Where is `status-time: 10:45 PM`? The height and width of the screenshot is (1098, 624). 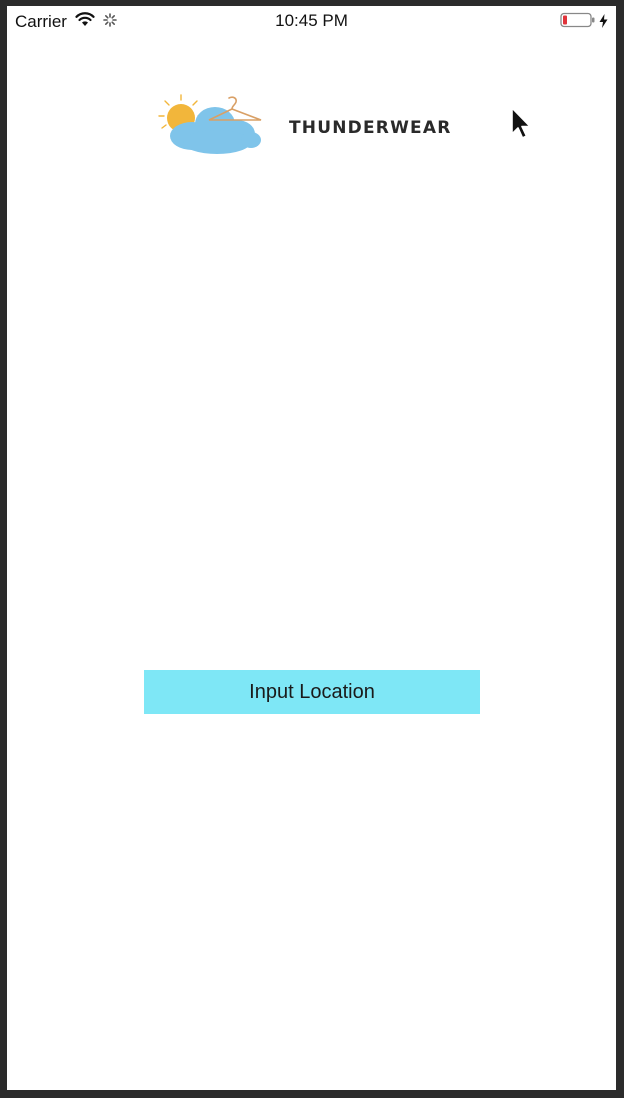 status-time: 10:45 PM is located at coordinates (311, 20).